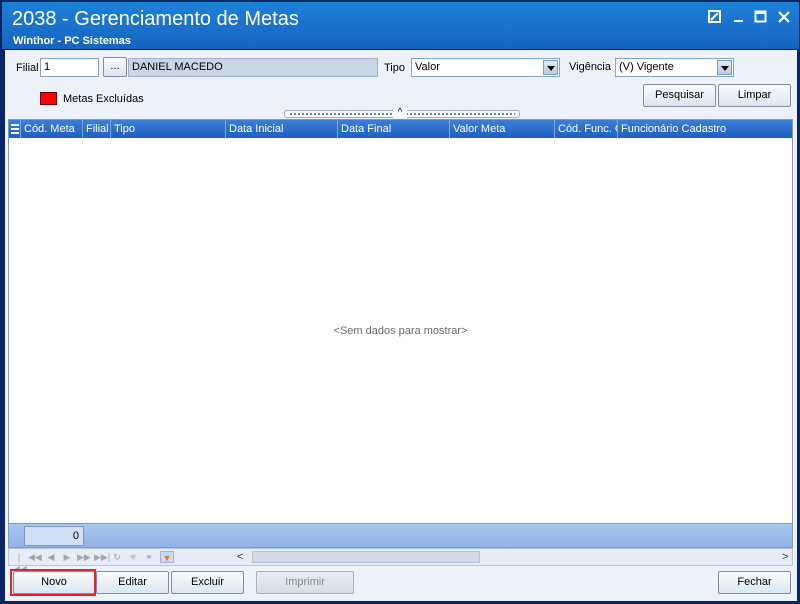 This screenshot has height=604, width=800. What do you see at coordinates (54, 536) in the screenshot?
I see `record-count: 0` at bounding box center [54, 536].